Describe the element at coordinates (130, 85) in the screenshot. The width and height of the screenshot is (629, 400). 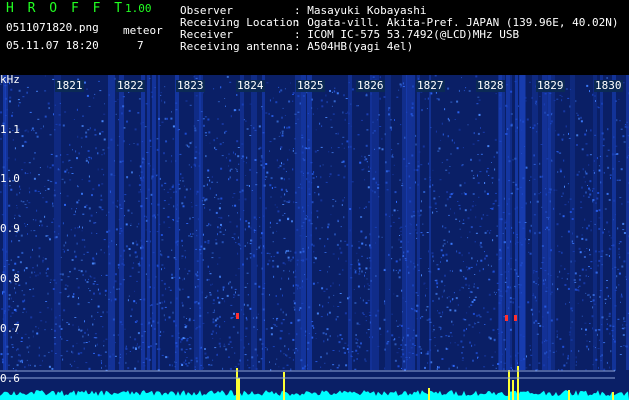
I see `time-label: 1822` at that location.